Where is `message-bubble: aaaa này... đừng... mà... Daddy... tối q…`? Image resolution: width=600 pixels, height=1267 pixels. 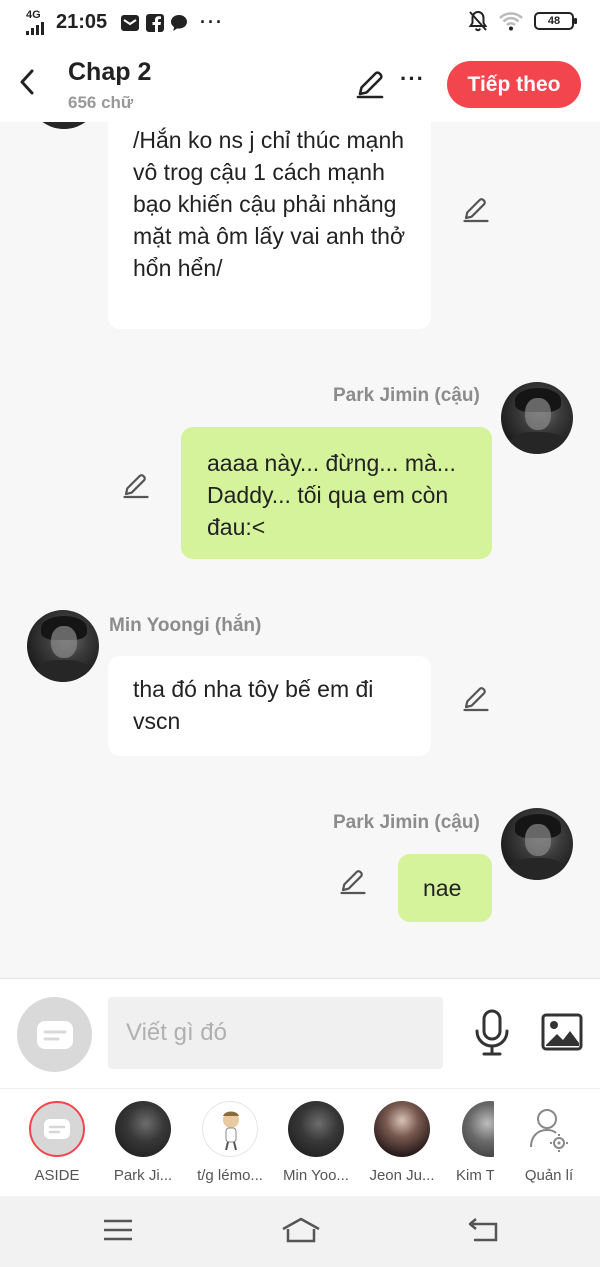 message-bubble: aaaa này... đừng... mà... Daddy... tối q… is located at coordinates (336, 493).